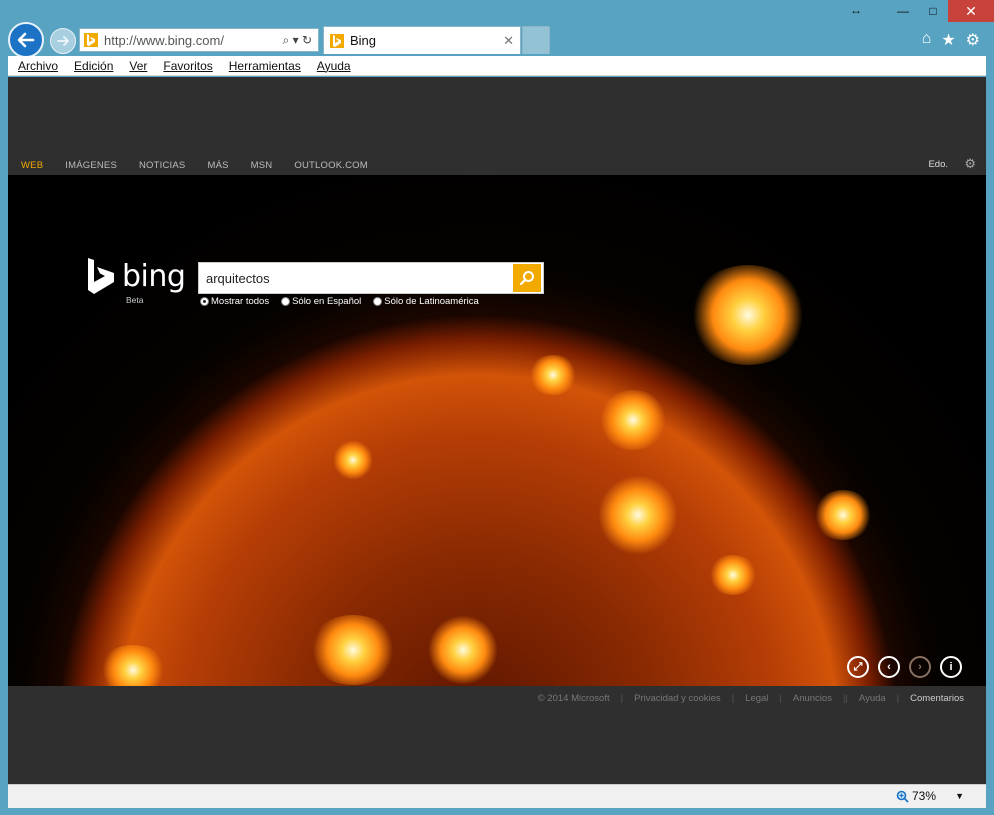 The image size is (994, 815). Describe the element at coordinates (497, 796) in the screenshot. I see `status-bar: 73% ▼` at that location.